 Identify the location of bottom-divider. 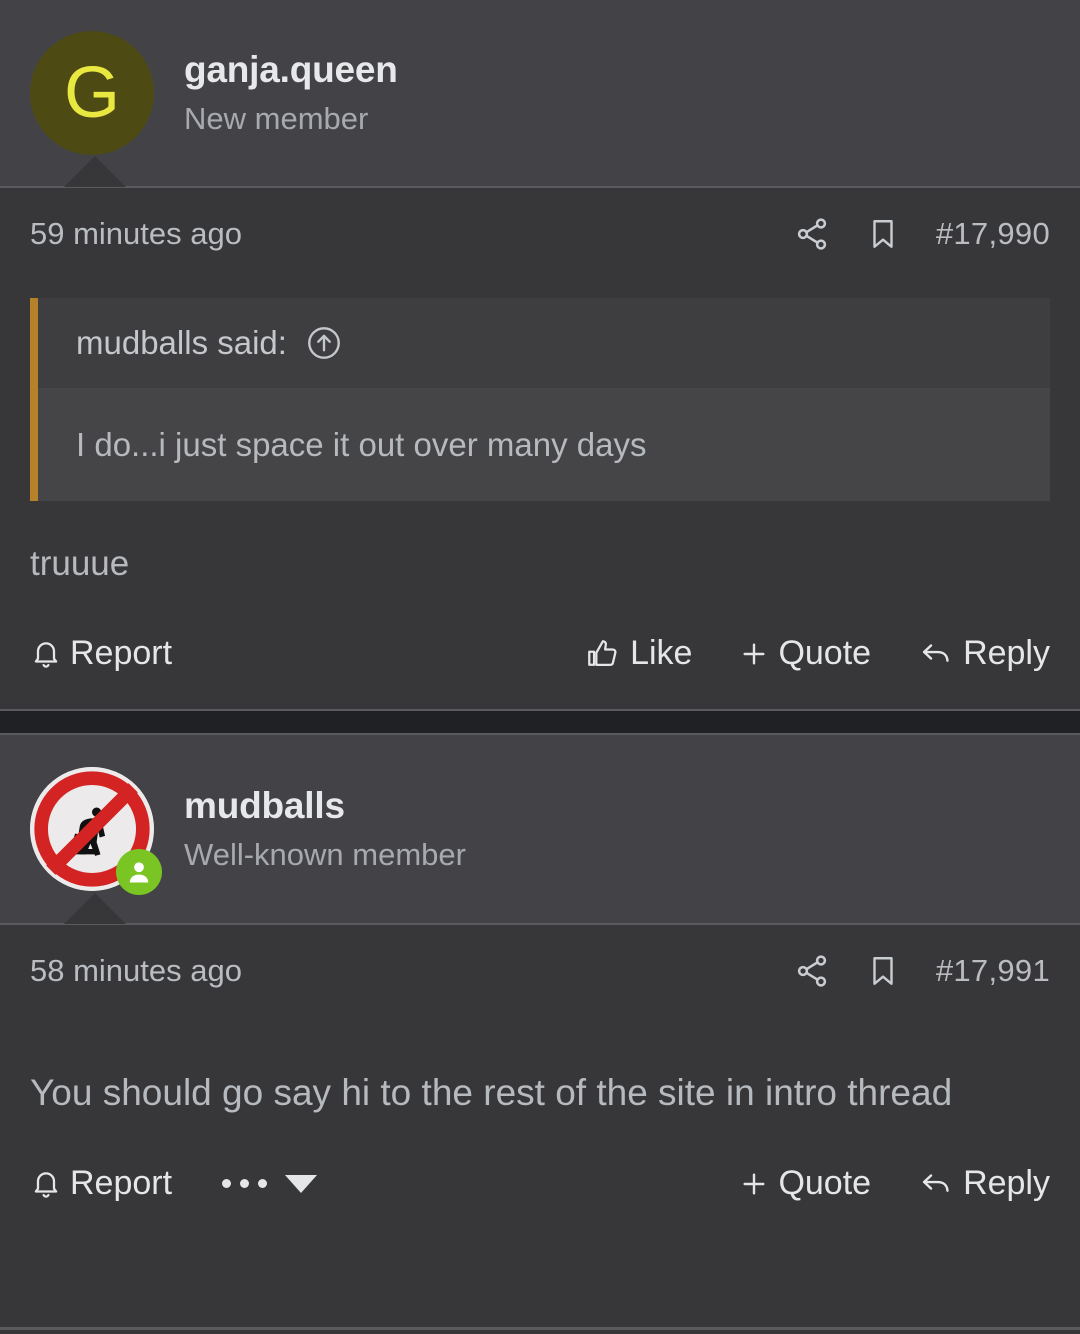
(540, 1328).